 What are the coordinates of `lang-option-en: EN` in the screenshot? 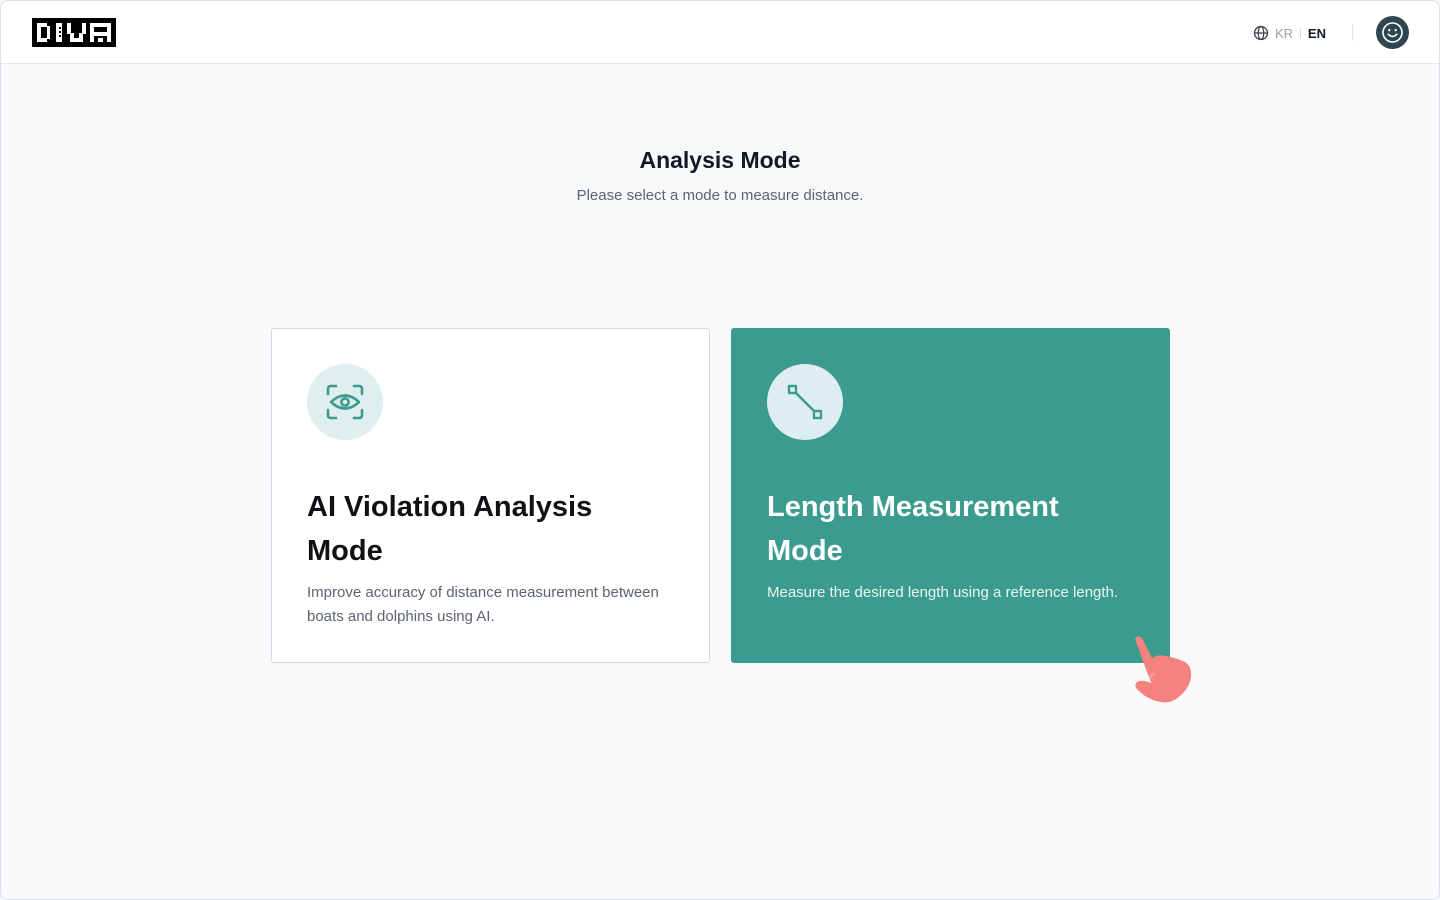 It's located at (1317, 33).